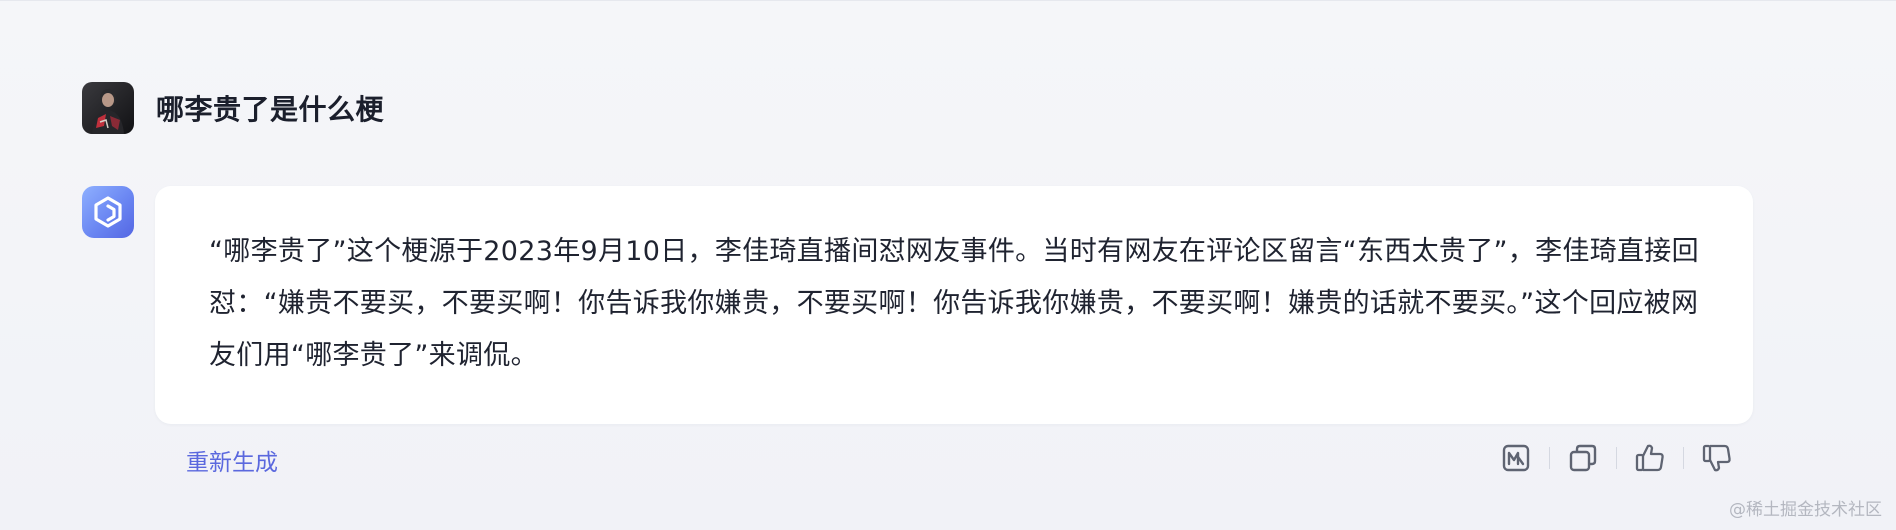 The height and width of the screenshot is (530, 1896). I want to click on regenerate-button: 重新生成, so click(232, 460).